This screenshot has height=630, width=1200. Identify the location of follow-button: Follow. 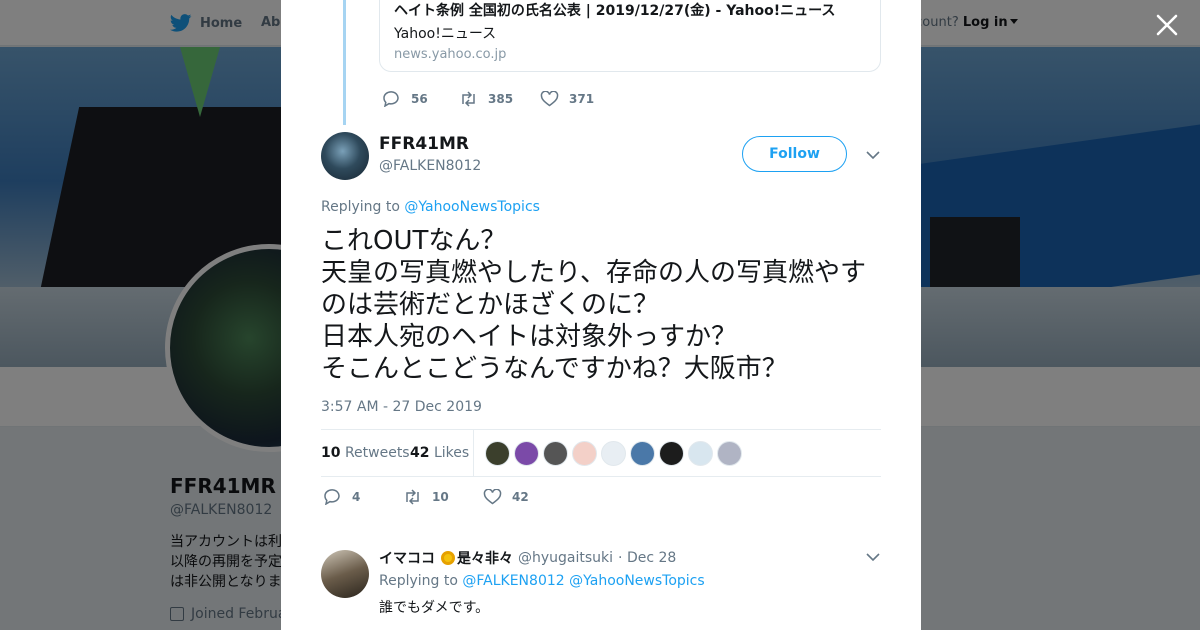
(794, 154).